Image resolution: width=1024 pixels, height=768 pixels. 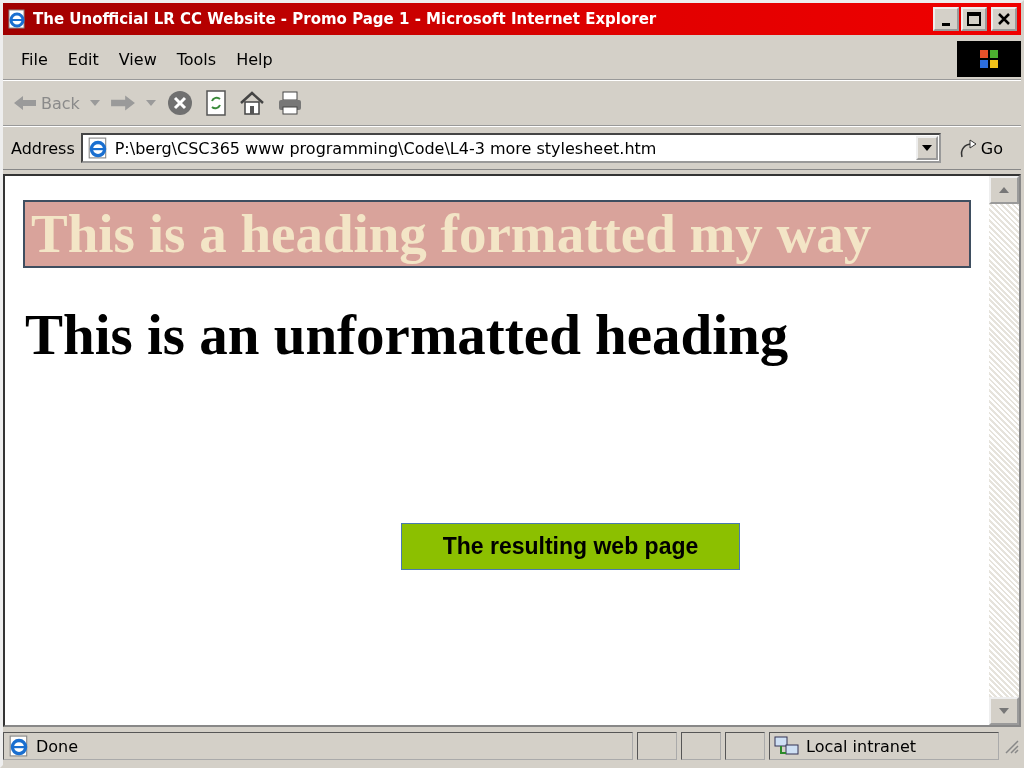 I want to click on scroll-up-button, so click(x=1004, y=190).